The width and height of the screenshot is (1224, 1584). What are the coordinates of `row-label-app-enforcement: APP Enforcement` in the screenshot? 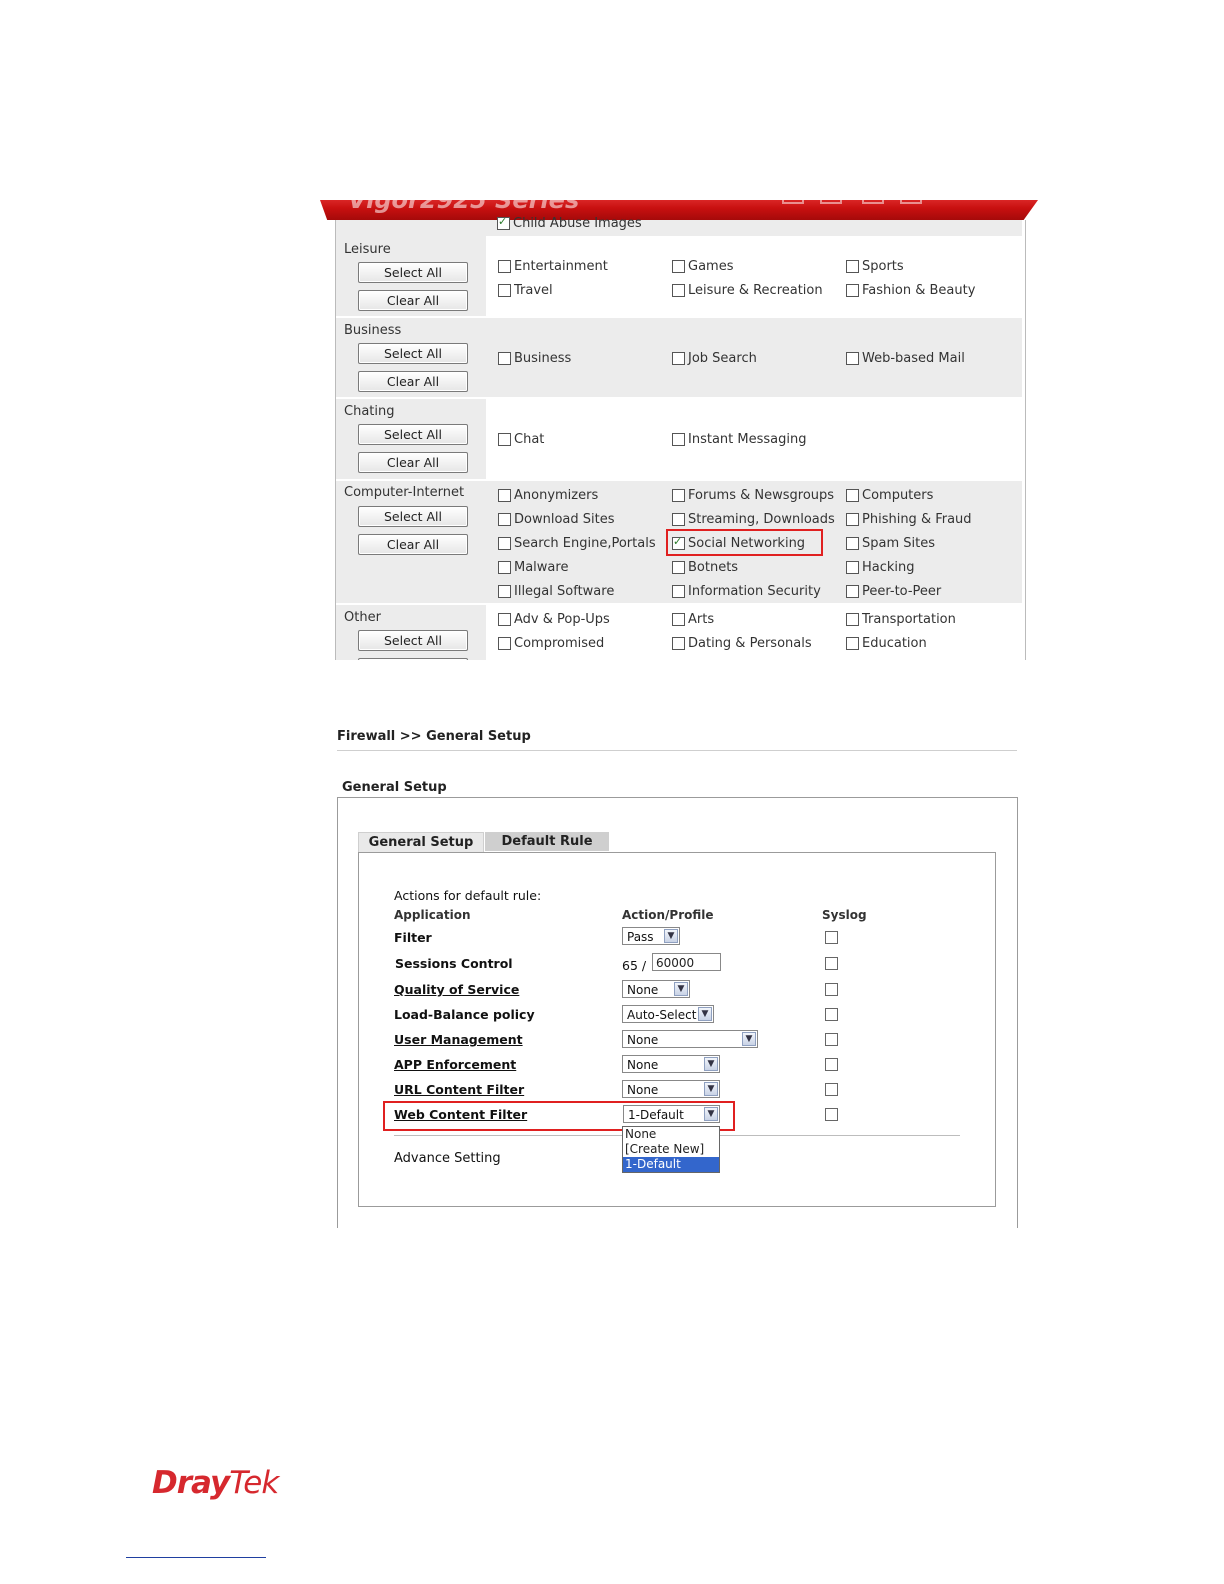 It's located at (455, 1064).